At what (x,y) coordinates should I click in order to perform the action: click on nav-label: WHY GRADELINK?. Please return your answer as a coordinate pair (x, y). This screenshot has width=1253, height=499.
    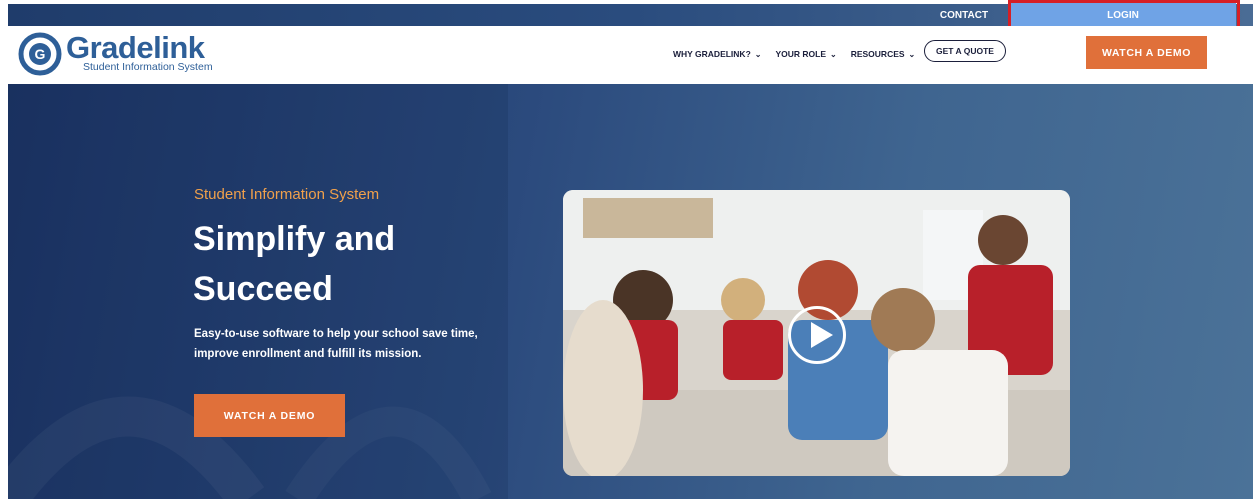
    Looking at the image, I should click on (712, 54).